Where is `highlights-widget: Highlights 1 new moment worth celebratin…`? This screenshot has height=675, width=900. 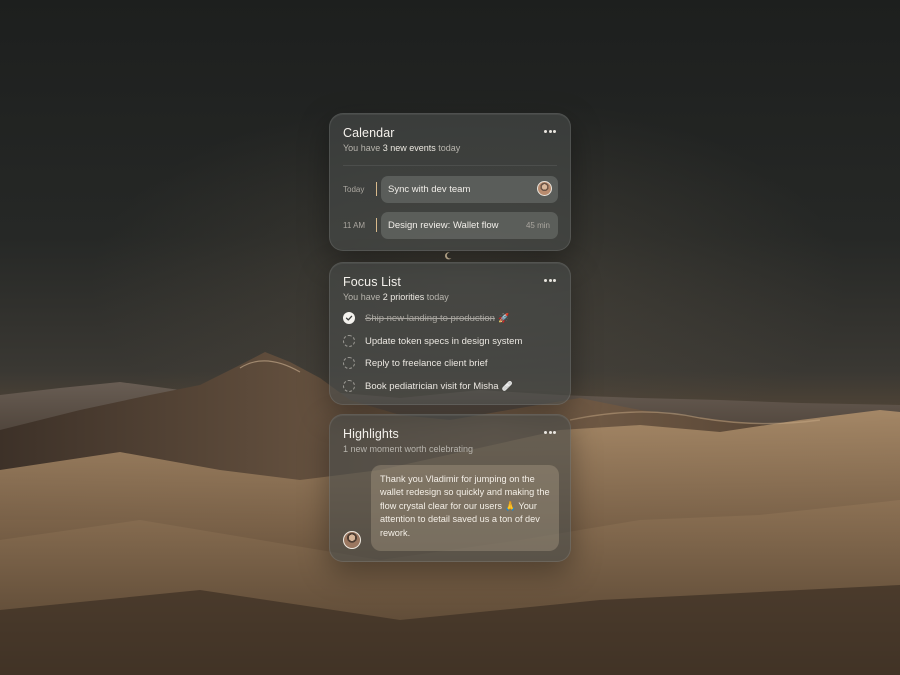 highlights-widget: Highlights 1 new moment worth celebratin… is located at coordinates (450, 488).